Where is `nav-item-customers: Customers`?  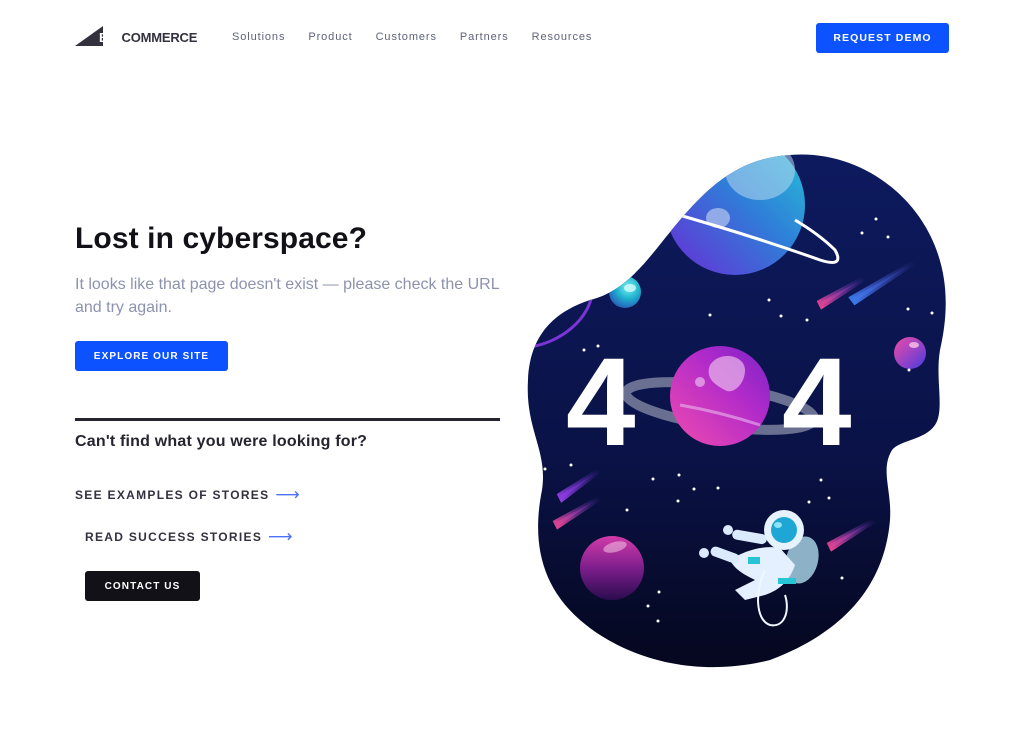
nav-item-customers: Customers is located at coordinates (406, 37).